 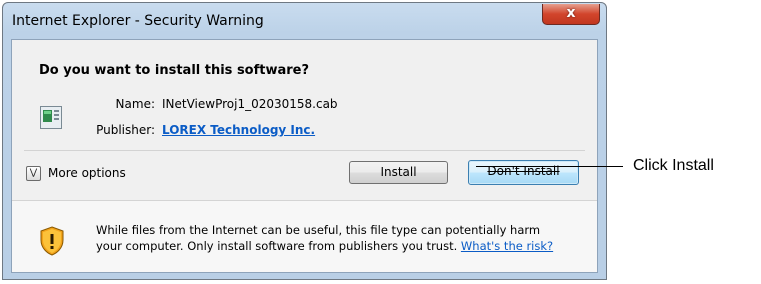 I want to click on more-options-label: More options, so click(x=87, y=173).